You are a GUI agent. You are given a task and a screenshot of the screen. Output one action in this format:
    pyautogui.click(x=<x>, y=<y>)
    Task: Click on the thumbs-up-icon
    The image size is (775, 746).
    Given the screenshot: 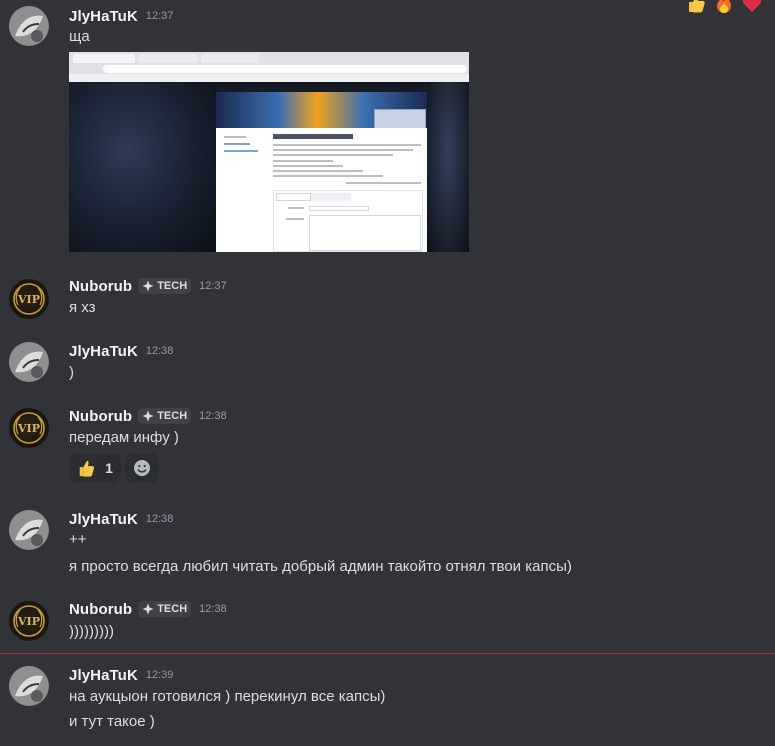 What is the action you would take?
    pyautogui.click(x=87, y=468)
    